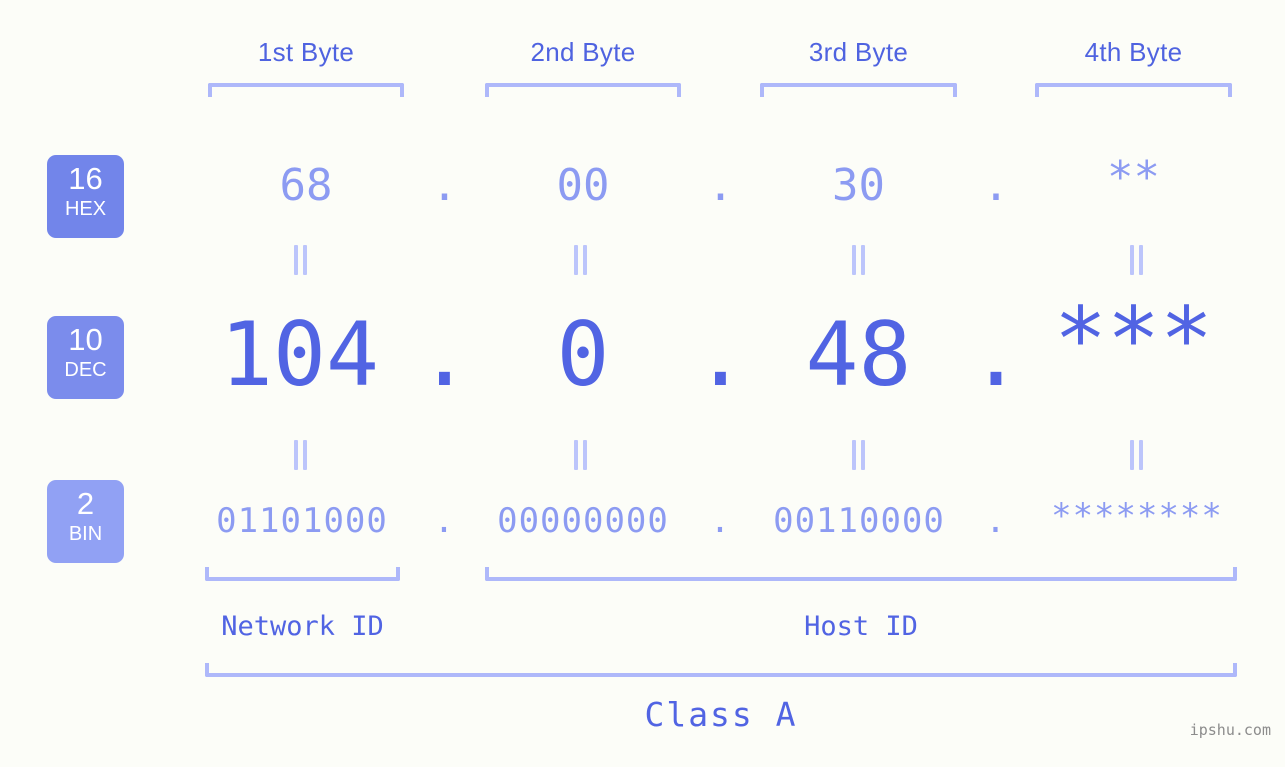 This screenshot has width=1285, height=767. What do you see at coordinates (1133, 177) in the screenshot?
I see `hex-byte-4: **` at bounding box center [1133, 177].